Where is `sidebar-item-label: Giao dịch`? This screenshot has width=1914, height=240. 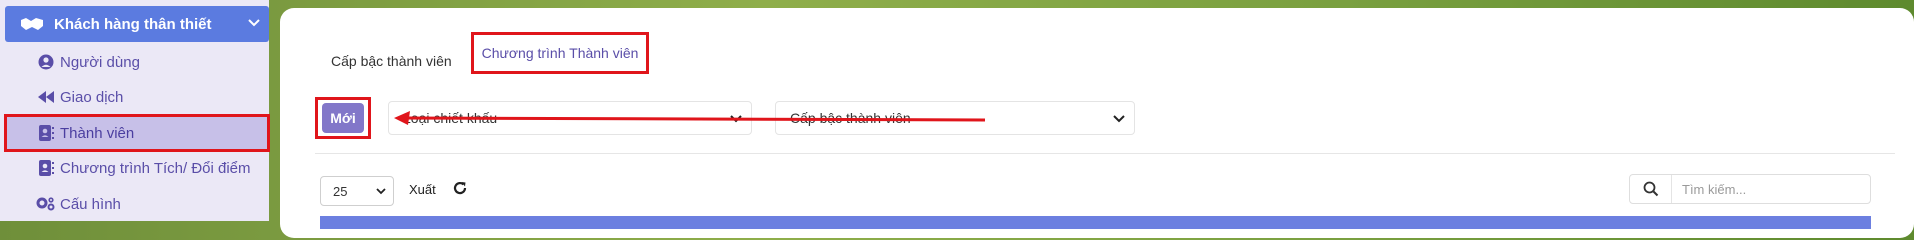
sidebar-item-label: Giao dịch is located at coordinates (92, 97).